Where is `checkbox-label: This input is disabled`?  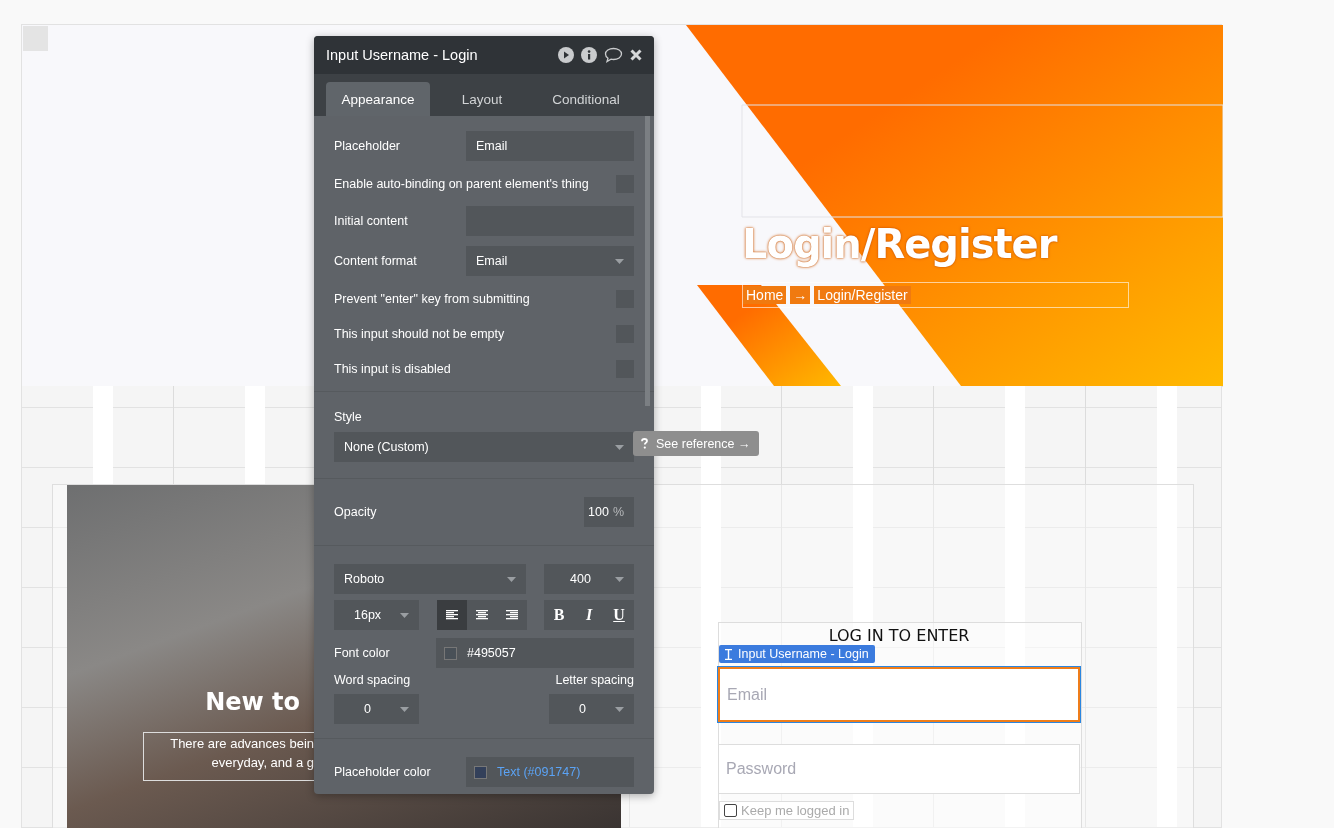
checkbox-label: This input is disabled is located at coordinates (392, 368).